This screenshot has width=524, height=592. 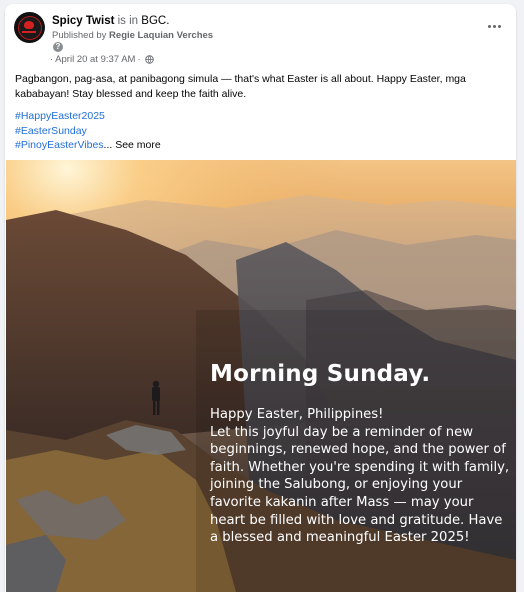 I want to click on globe-icon, so click(x=149, y=59).